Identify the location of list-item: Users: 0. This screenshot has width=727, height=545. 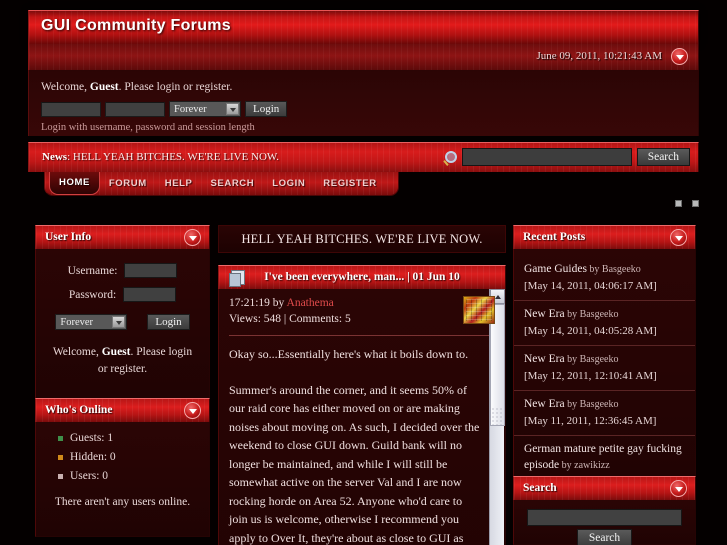
(133, 476).